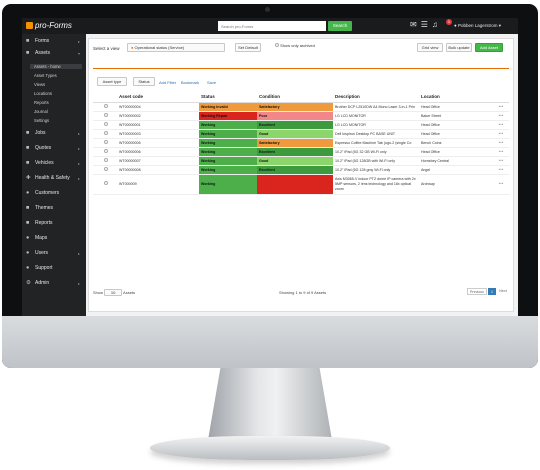  What do you see at coordinates (295, 97) in the screenshot?
I see `column-condition: Condition` at bounding box center [295, 97].